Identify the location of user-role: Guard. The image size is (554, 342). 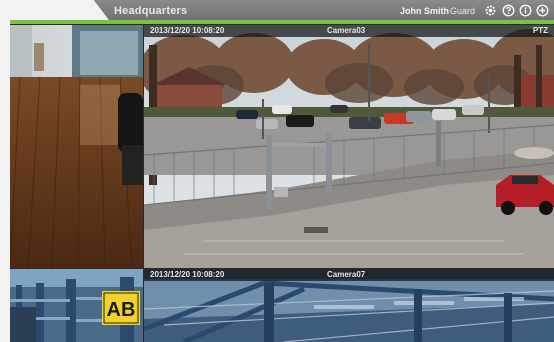
(463, 11).